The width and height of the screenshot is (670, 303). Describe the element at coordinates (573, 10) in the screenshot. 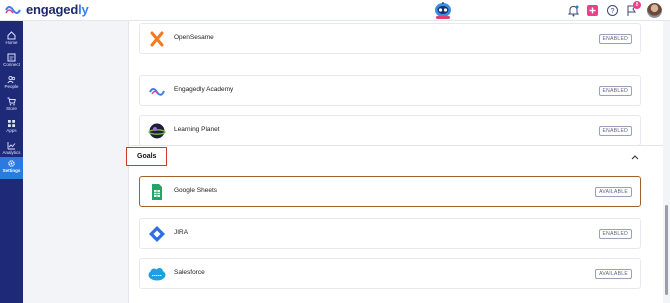

I see `bell-icon` at that location.